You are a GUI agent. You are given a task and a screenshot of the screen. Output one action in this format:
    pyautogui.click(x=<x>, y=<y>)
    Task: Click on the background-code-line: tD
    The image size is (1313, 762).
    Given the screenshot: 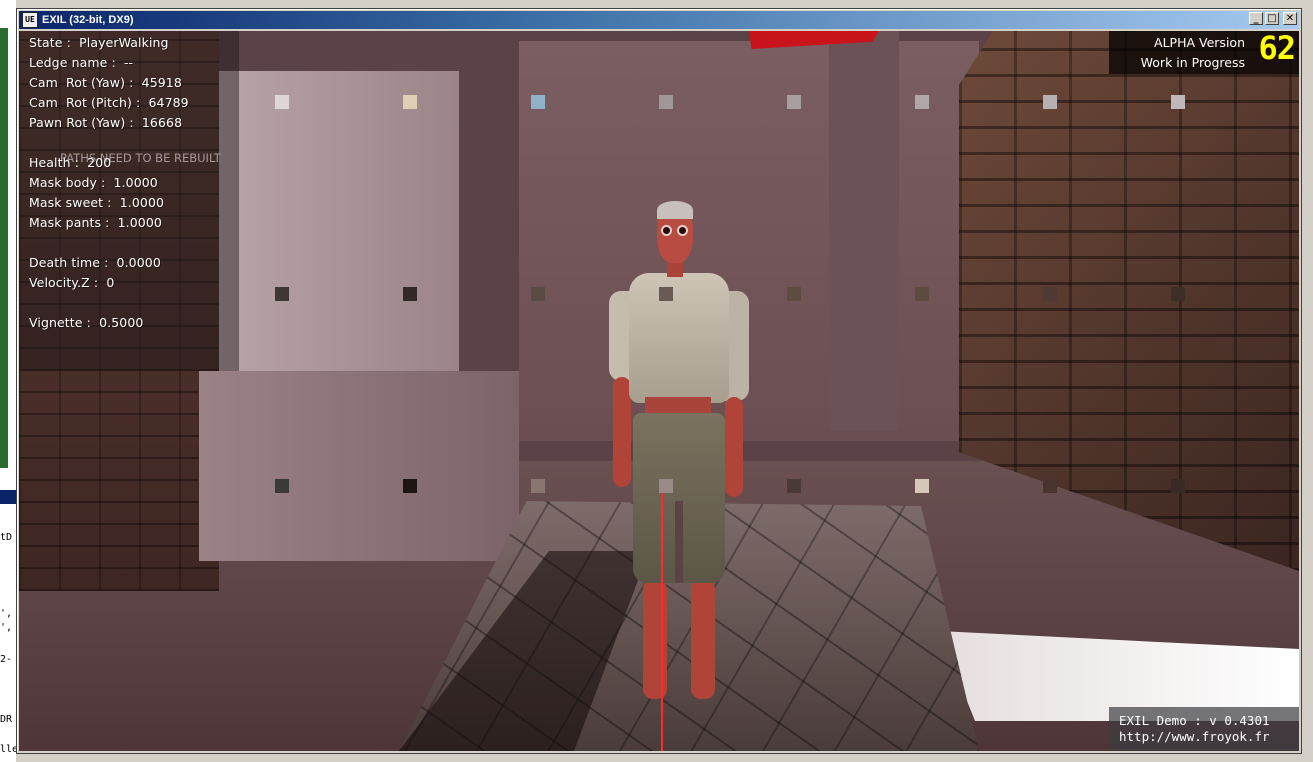 What is the action you would take?
    pyautogui.click(x=6, y=537)
    